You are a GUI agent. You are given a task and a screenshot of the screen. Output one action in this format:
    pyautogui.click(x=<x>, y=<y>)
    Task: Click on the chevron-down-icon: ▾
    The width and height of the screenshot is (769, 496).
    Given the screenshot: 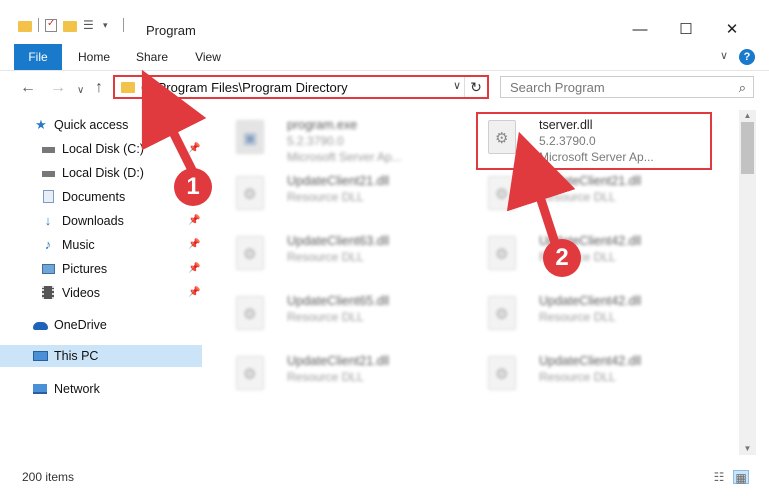 What is the action you would take?
    pyautogui.click(x=110, y=25)
    